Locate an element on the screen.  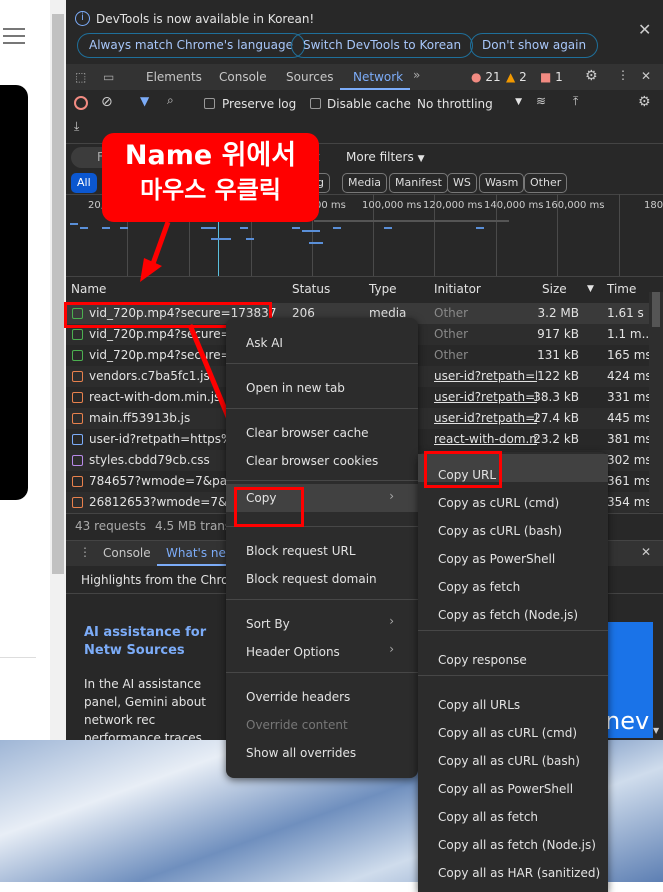
highlight-copy is located at coordinates (269, 507).